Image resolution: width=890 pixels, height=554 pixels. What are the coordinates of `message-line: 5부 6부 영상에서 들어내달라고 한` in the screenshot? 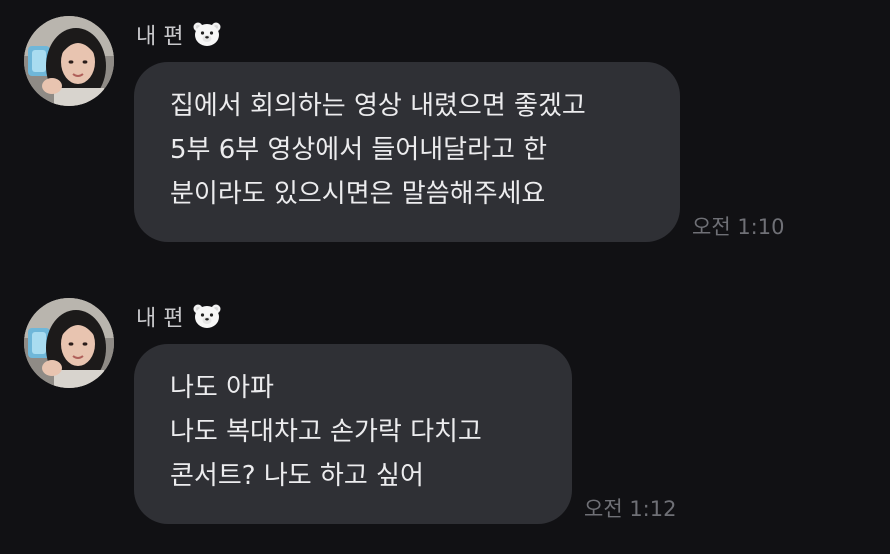 It's located at (359, 150).